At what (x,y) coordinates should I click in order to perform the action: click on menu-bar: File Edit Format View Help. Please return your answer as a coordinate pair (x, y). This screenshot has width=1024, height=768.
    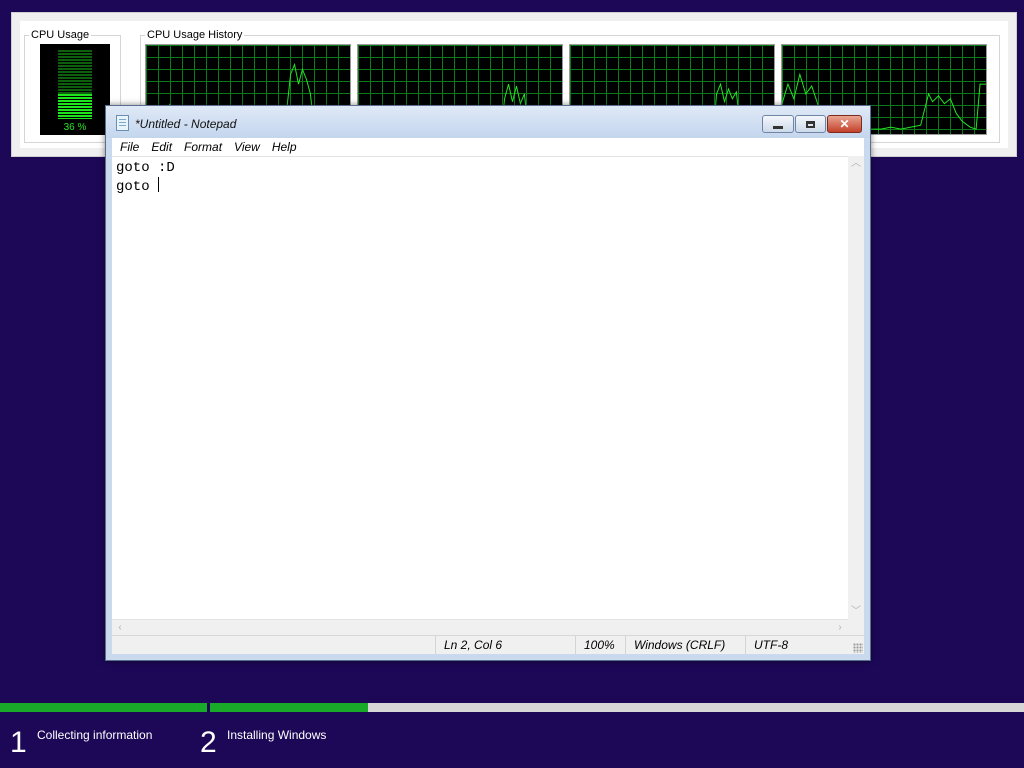
    Looking at the image, I should click on (488, 147).